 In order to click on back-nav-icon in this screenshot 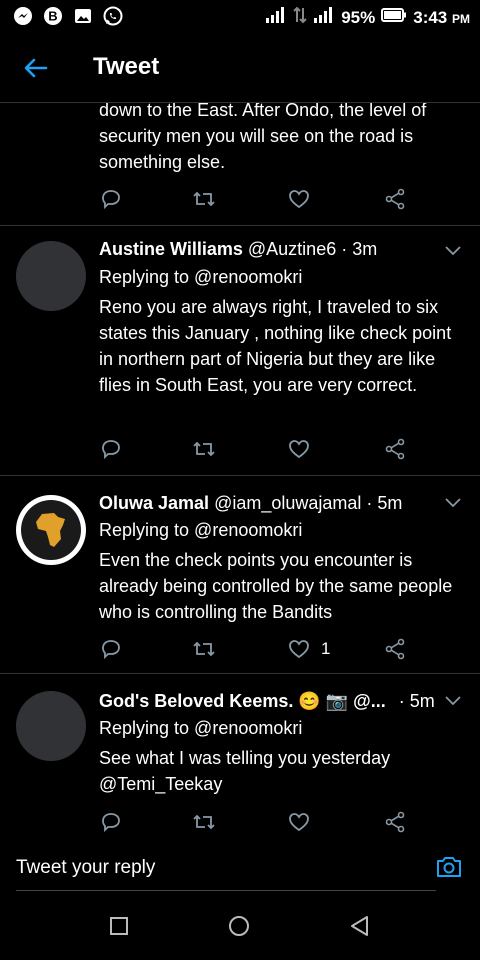, I will do `click(360, 926)`.